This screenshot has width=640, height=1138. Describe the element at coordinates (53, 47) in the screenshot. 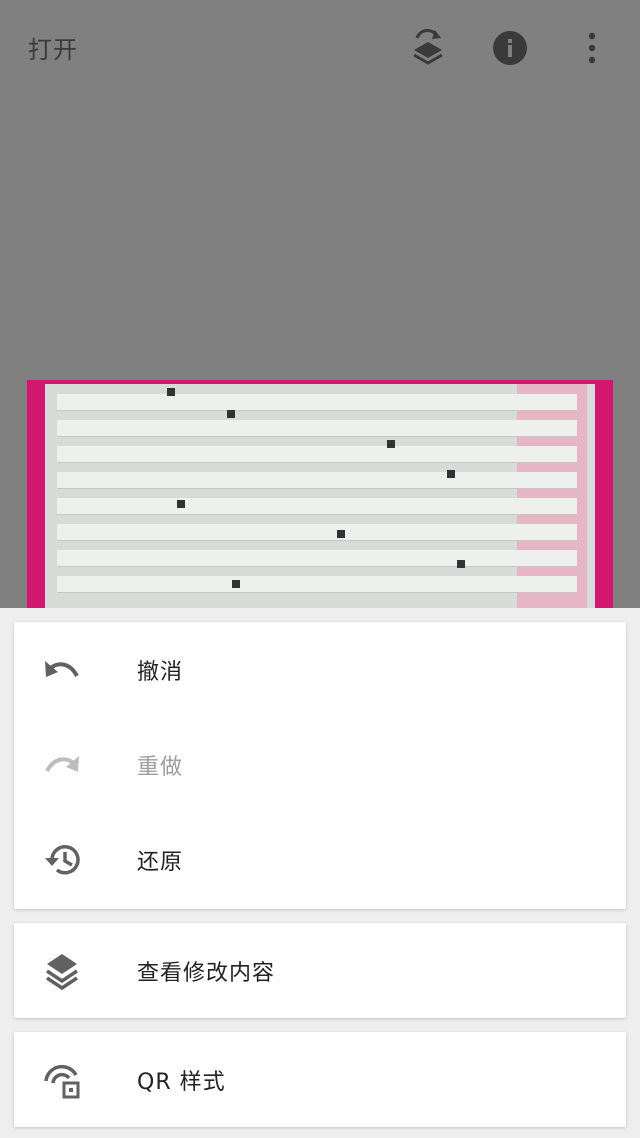

I see `open-button: 打开` at that location.